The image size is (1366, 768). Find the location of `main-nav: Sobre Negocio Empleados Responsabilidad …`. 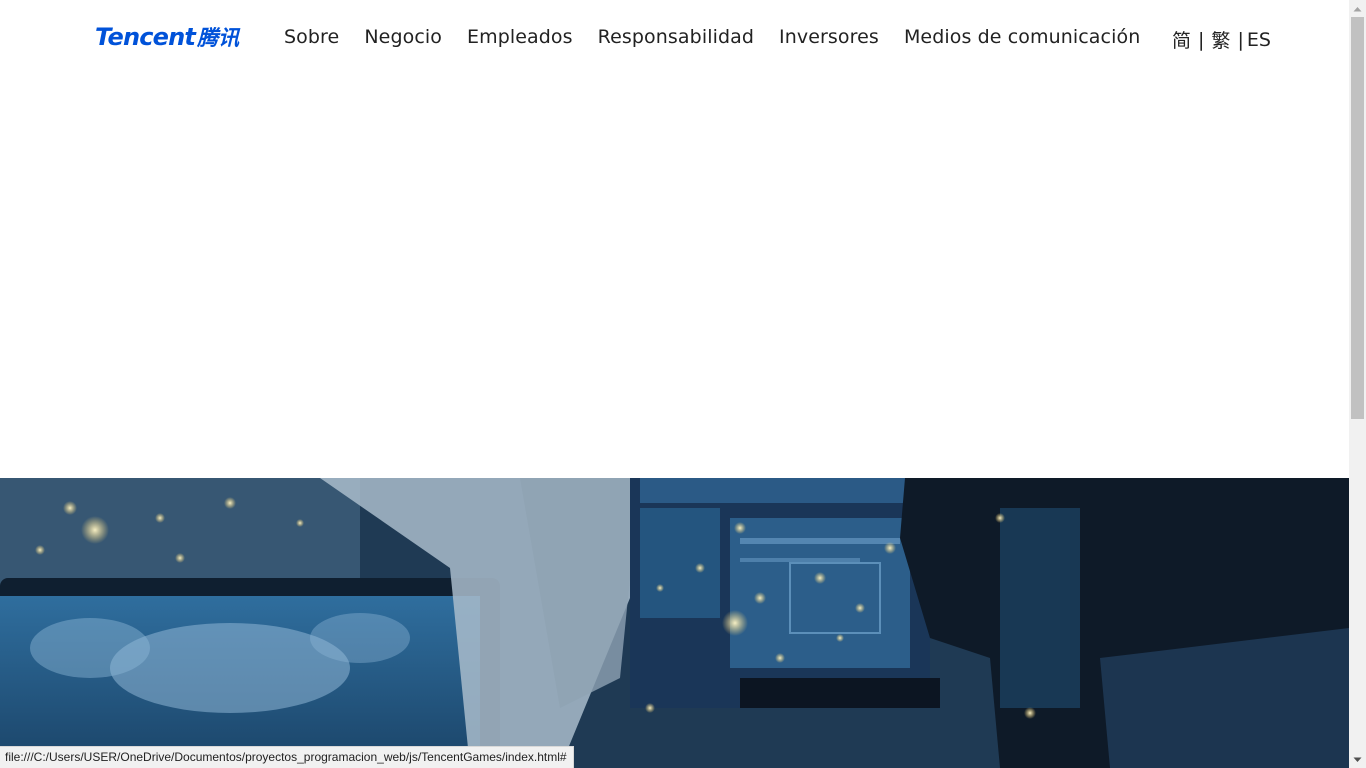

main-nav: Sobre Negocio Empleados Responsabilidad … is located at coordinates (724, 37).